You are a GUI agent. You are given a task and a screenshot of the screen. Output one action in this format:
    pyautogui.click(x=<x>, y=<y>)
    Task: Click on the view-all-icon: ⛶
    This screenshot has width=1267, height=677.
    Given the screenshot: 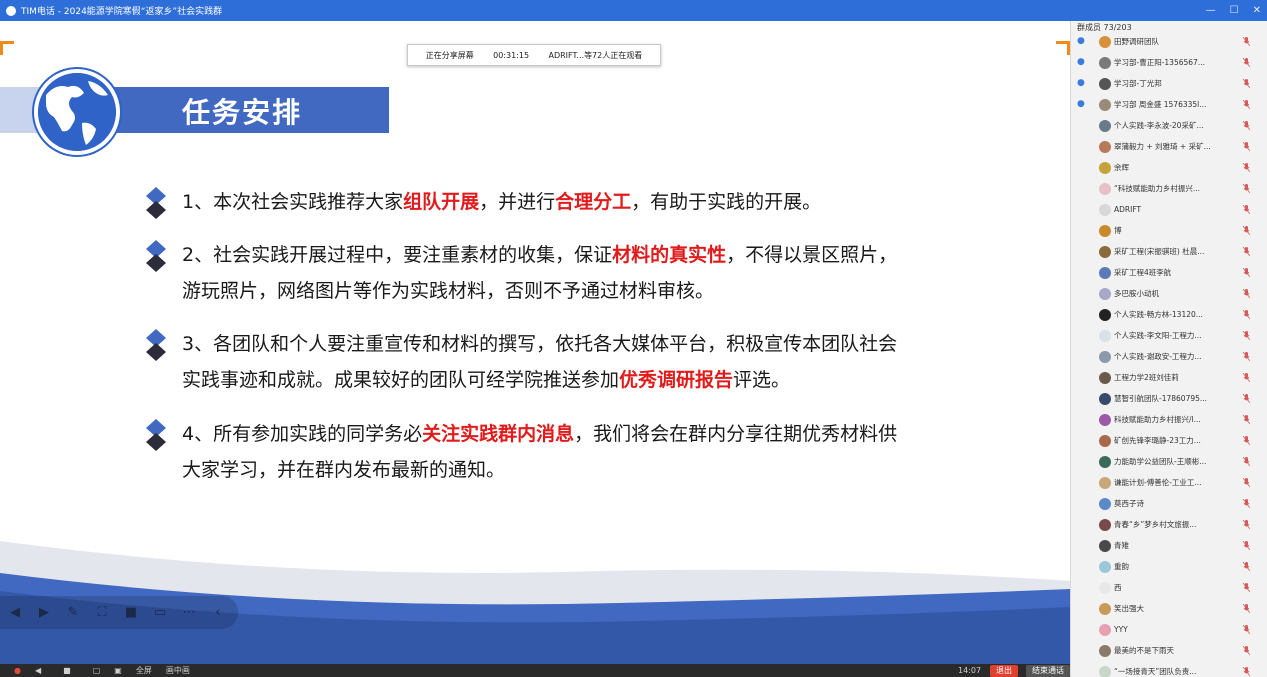 What is the action you would take?
    pyautogui.click(x=102, y=613)
    